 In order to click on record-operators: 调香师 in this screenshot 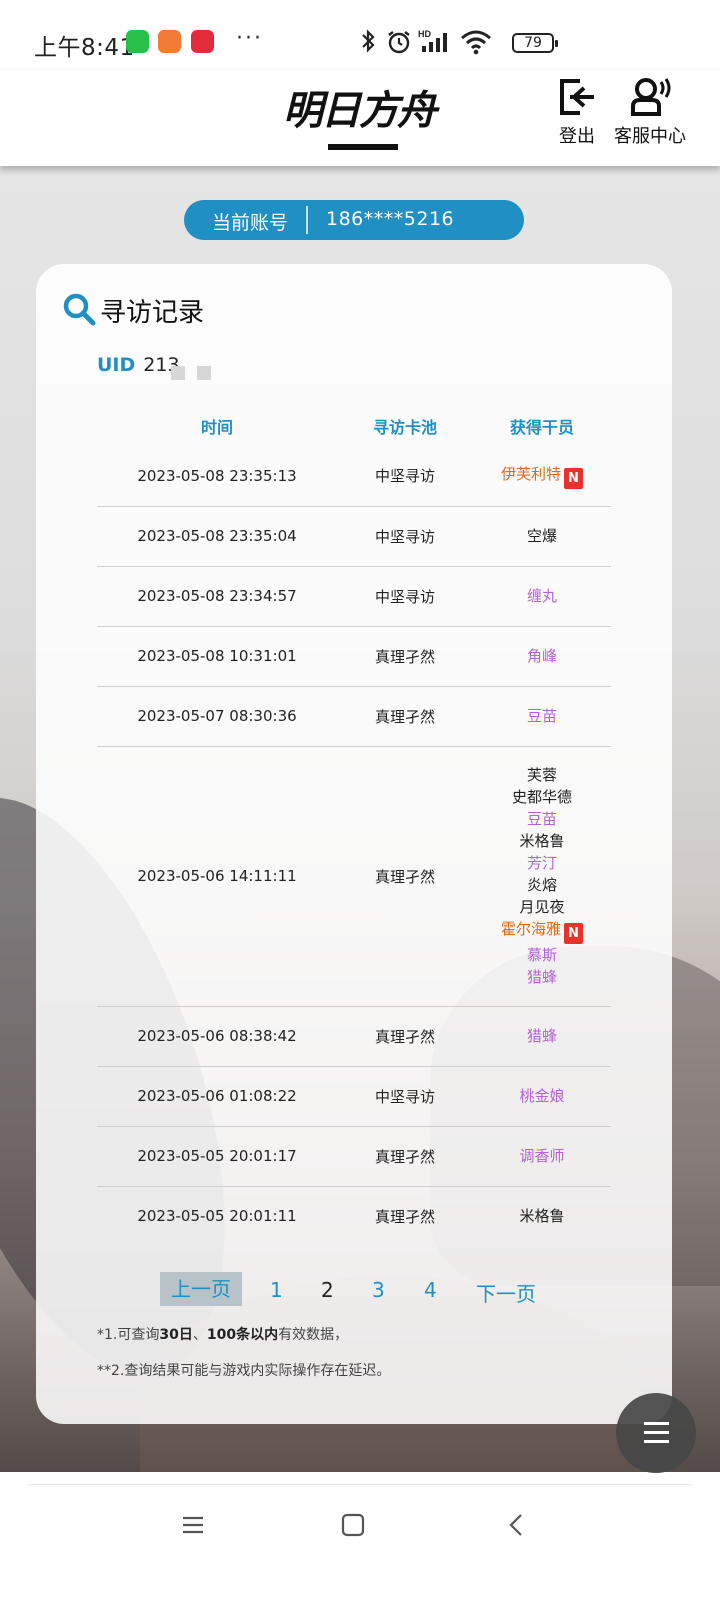, I will do `click(542, 1156)`.